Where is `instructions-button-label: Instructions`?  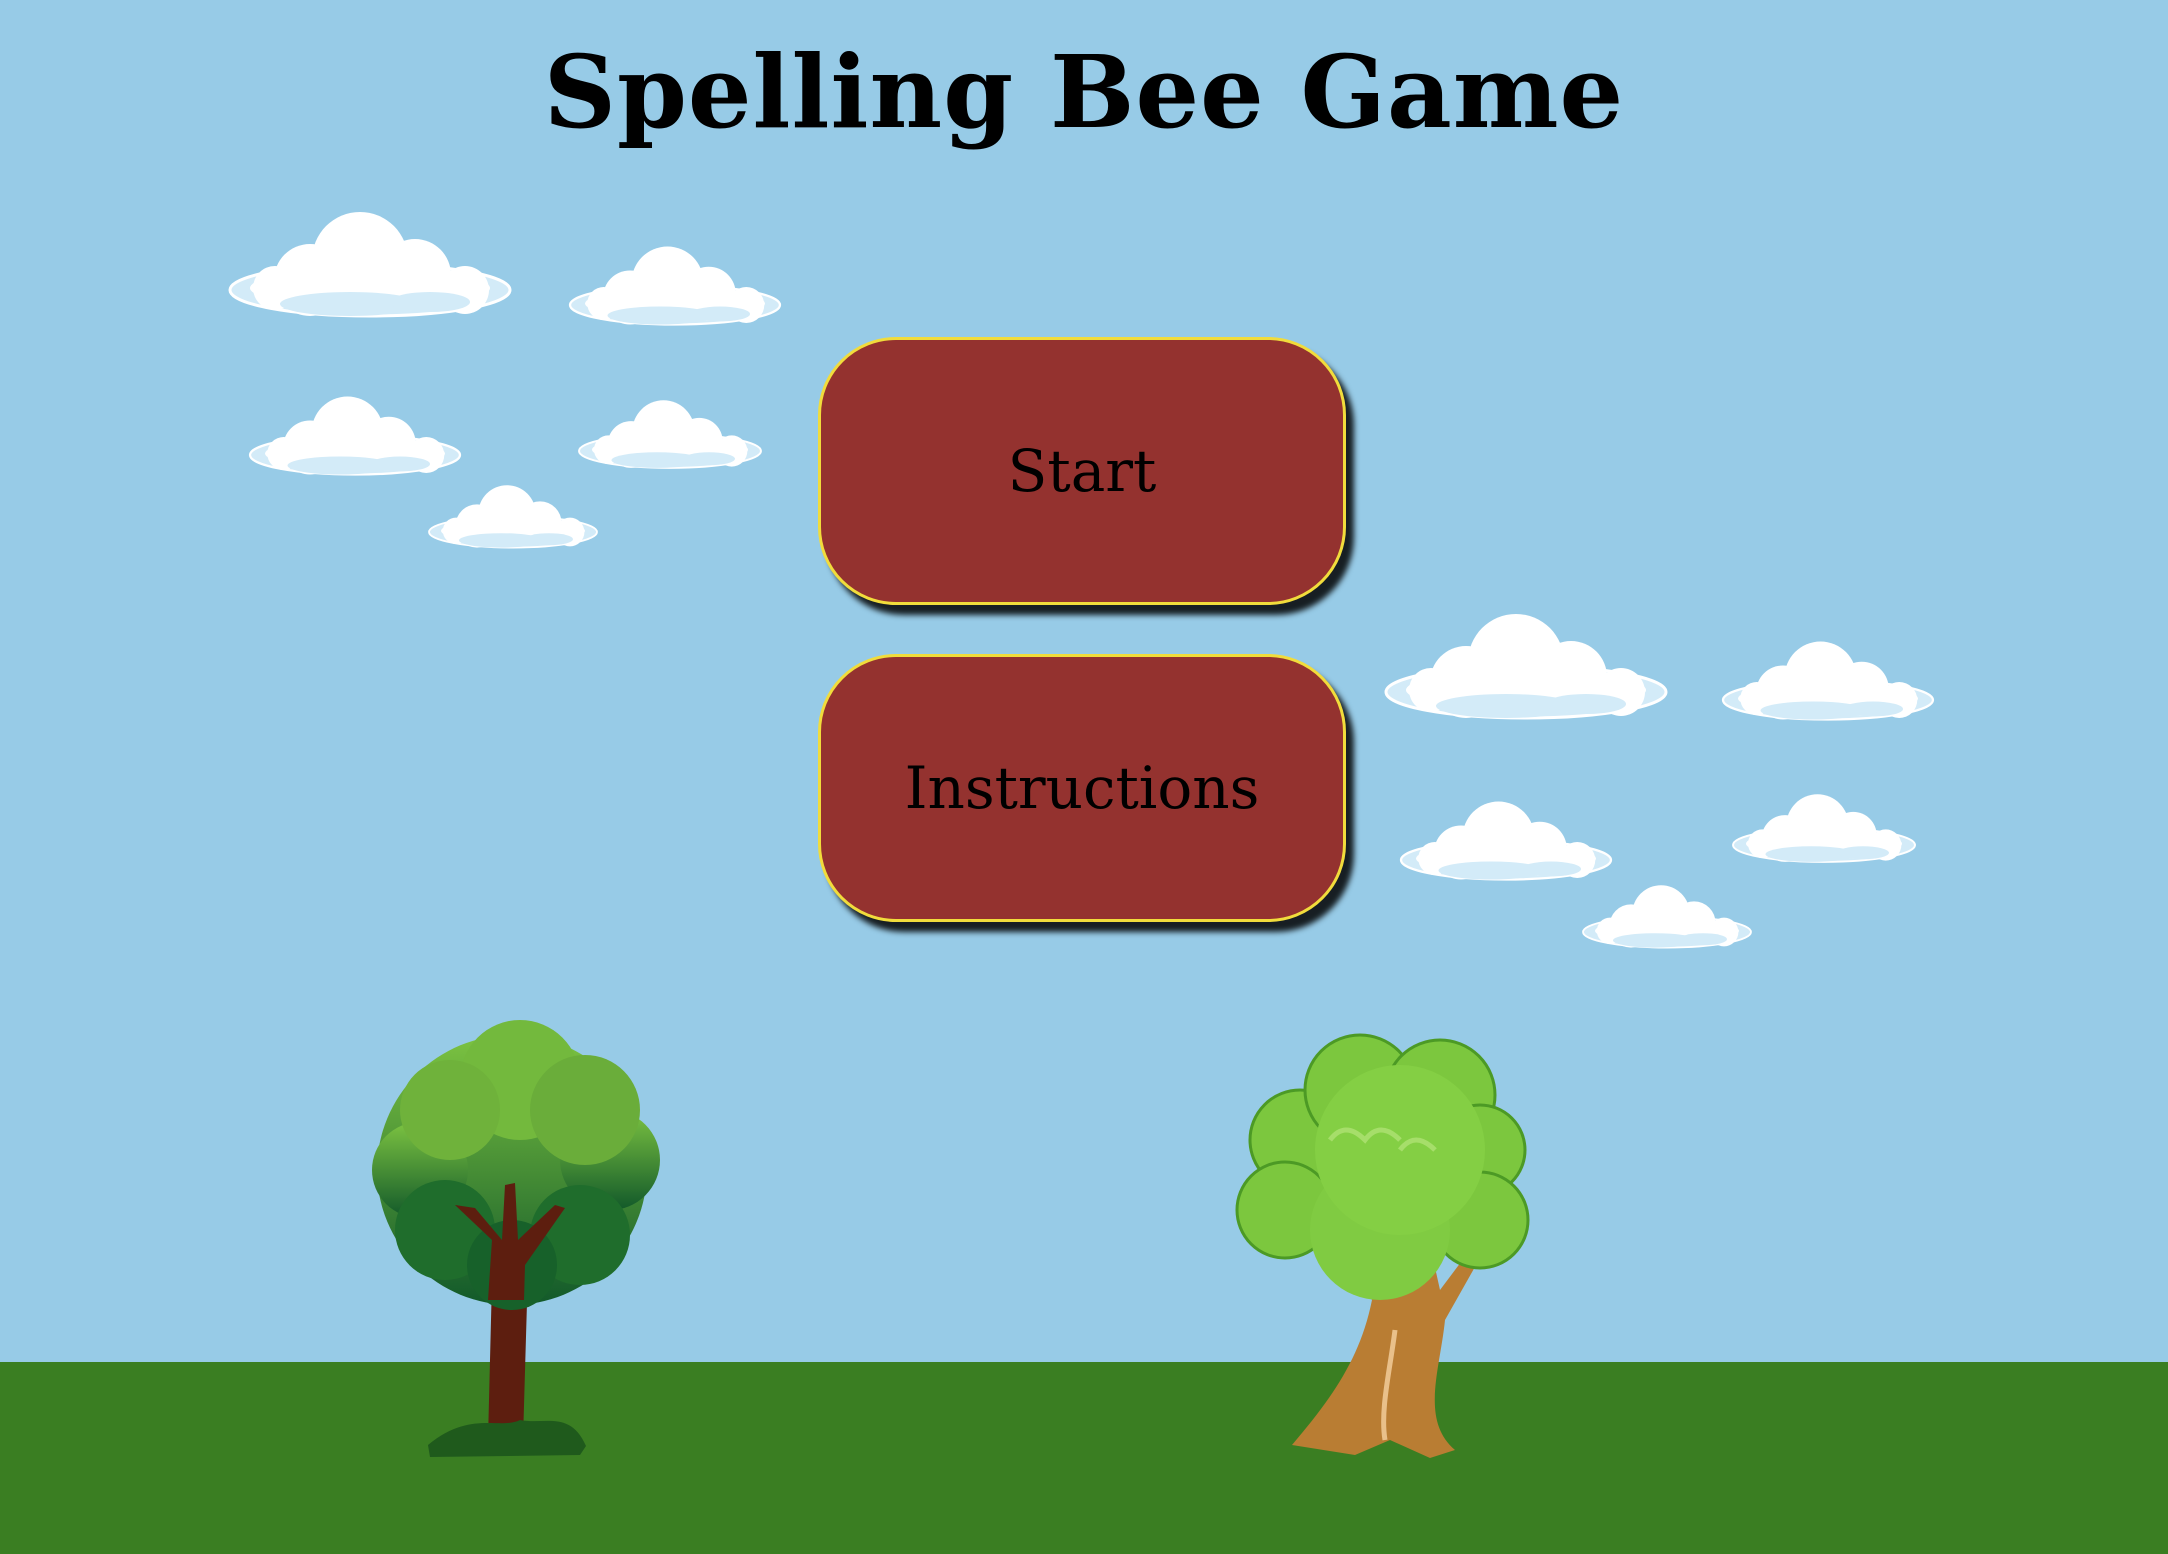 instructions-button-label: Instructions is located at coordinates (1082, 788).